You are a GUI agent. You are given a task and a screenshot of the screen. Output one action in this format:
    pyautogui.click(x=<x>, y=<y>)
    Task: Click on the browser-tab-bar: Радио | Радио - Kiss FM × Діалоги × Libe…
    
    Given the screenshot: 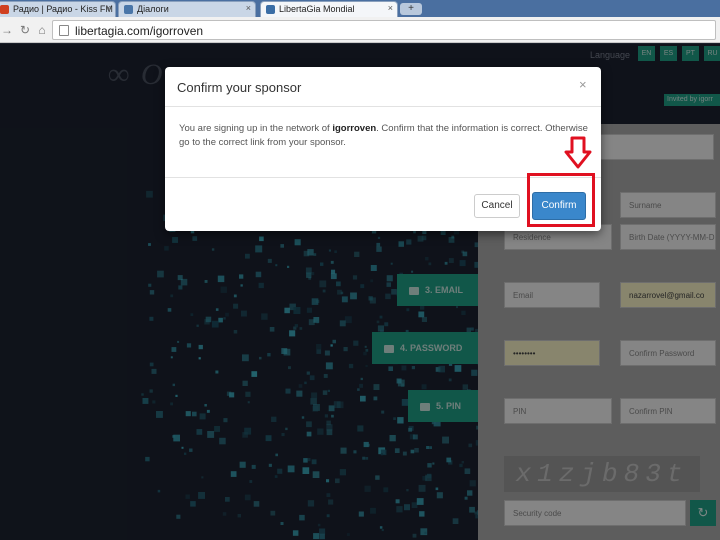 What is the action you would take?
    pyautogui.click(x=360, y=8)
    